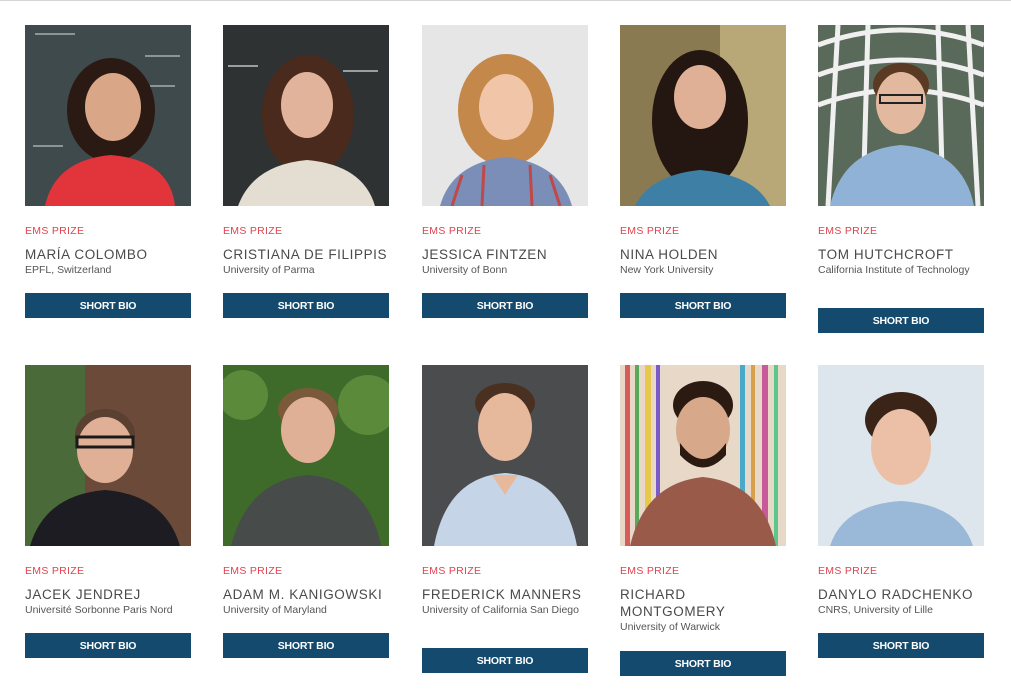 This screenshot has width=1011, height=700. I want to click on person-affiliation: Université Sorbonne Paris Nord, so click(99, 610).